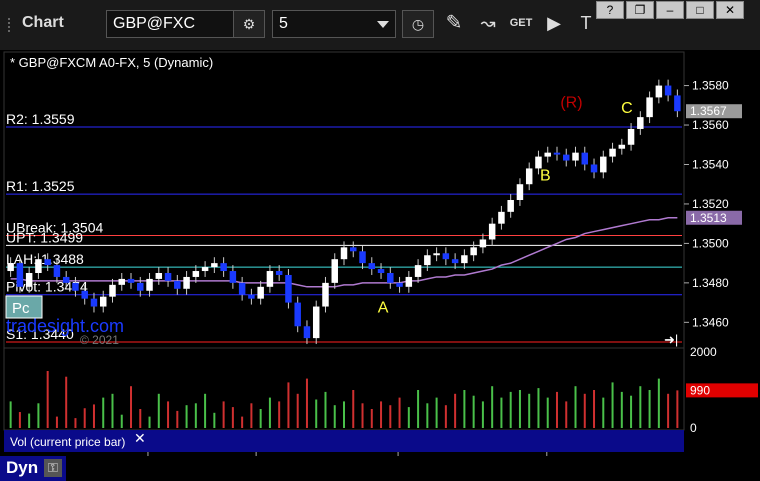 This screenshot has width=760, height=481. What do you see at coordinates (40, 186) in the screenshot?
I see `level-label: R1: 1.3525` at bounding box center [40, 186].